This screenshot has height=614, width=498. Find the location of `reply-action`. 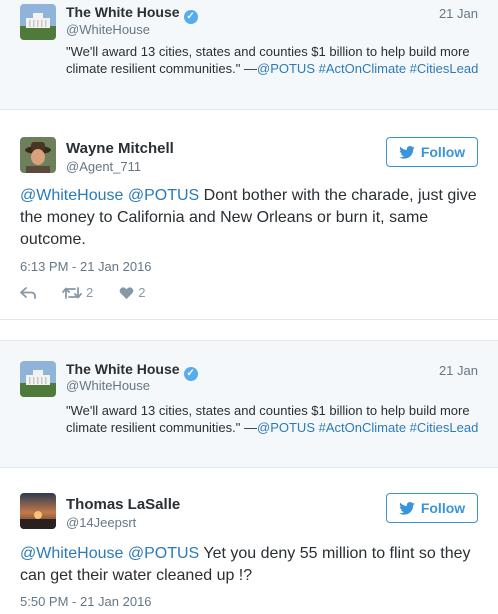

reply-action is located at coordinates (28, 293).